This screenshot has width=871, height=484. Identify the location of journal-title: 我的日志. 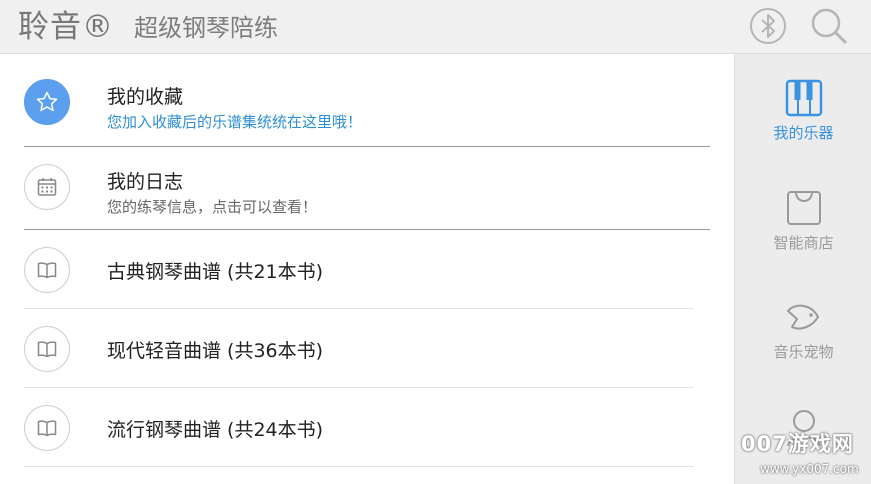
(145, 182).